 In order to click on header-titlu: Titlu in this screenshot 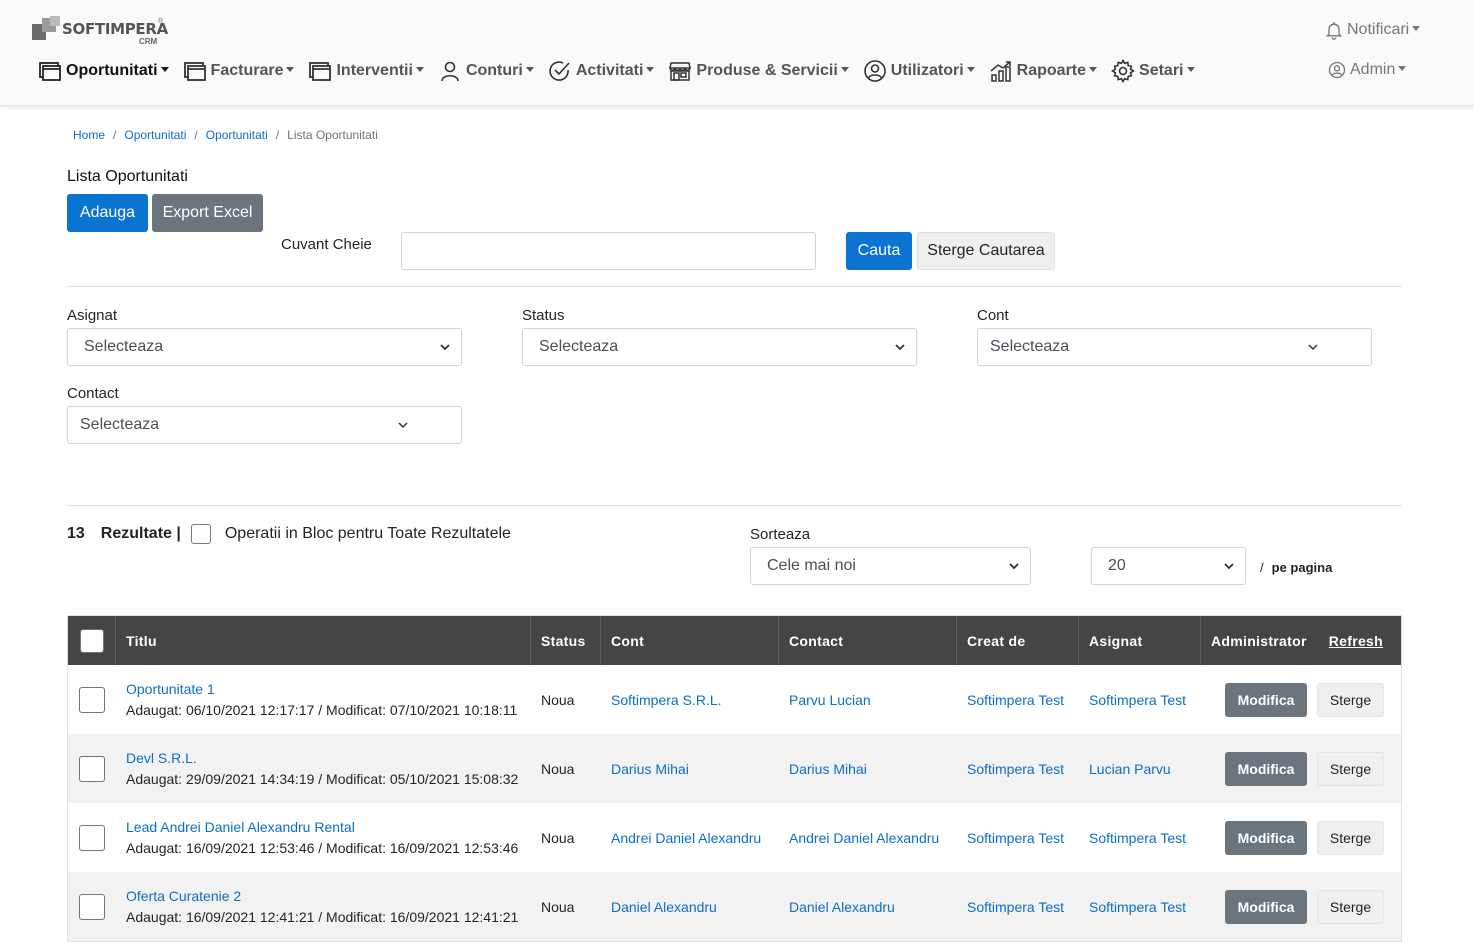, I will do `click(323, 640)`.